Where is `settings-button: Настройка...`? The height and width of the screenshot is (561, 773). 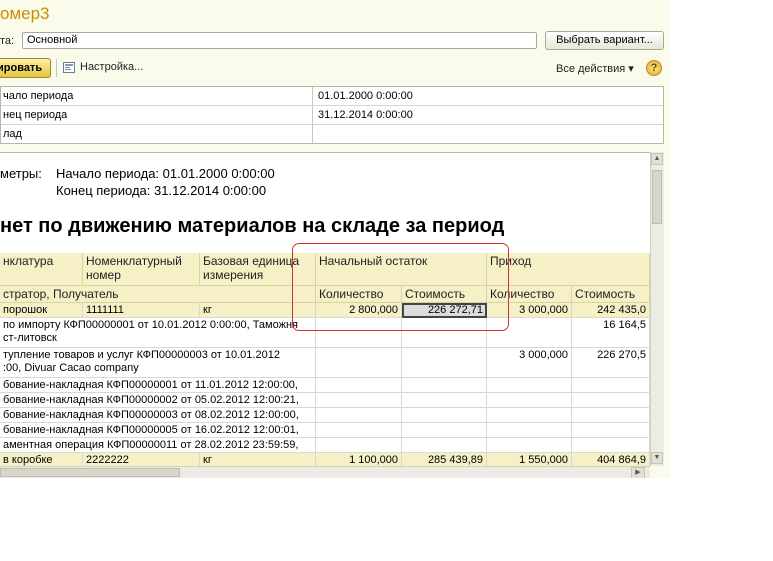
settings-button: Настройка... is located at coordinates (121, 68).